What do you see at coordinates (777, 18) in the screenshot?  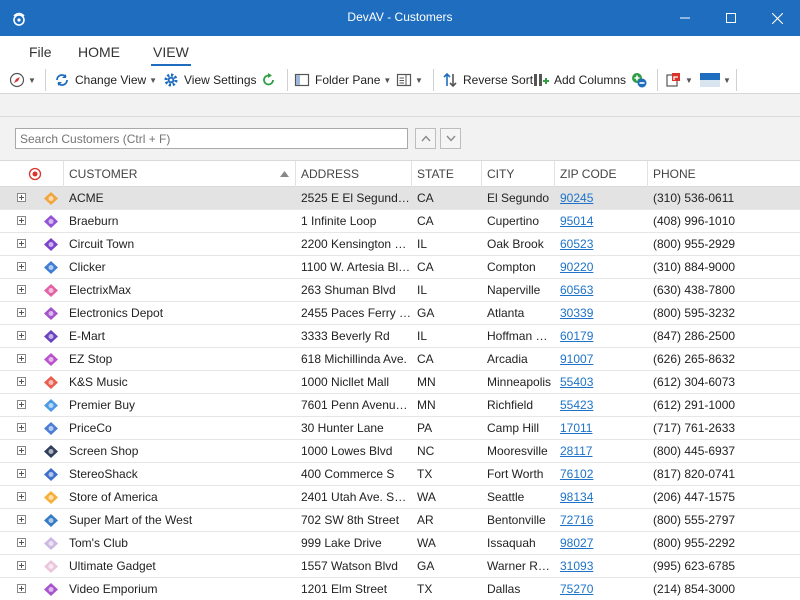 I see `close-button` at bounding box center [777, 18].